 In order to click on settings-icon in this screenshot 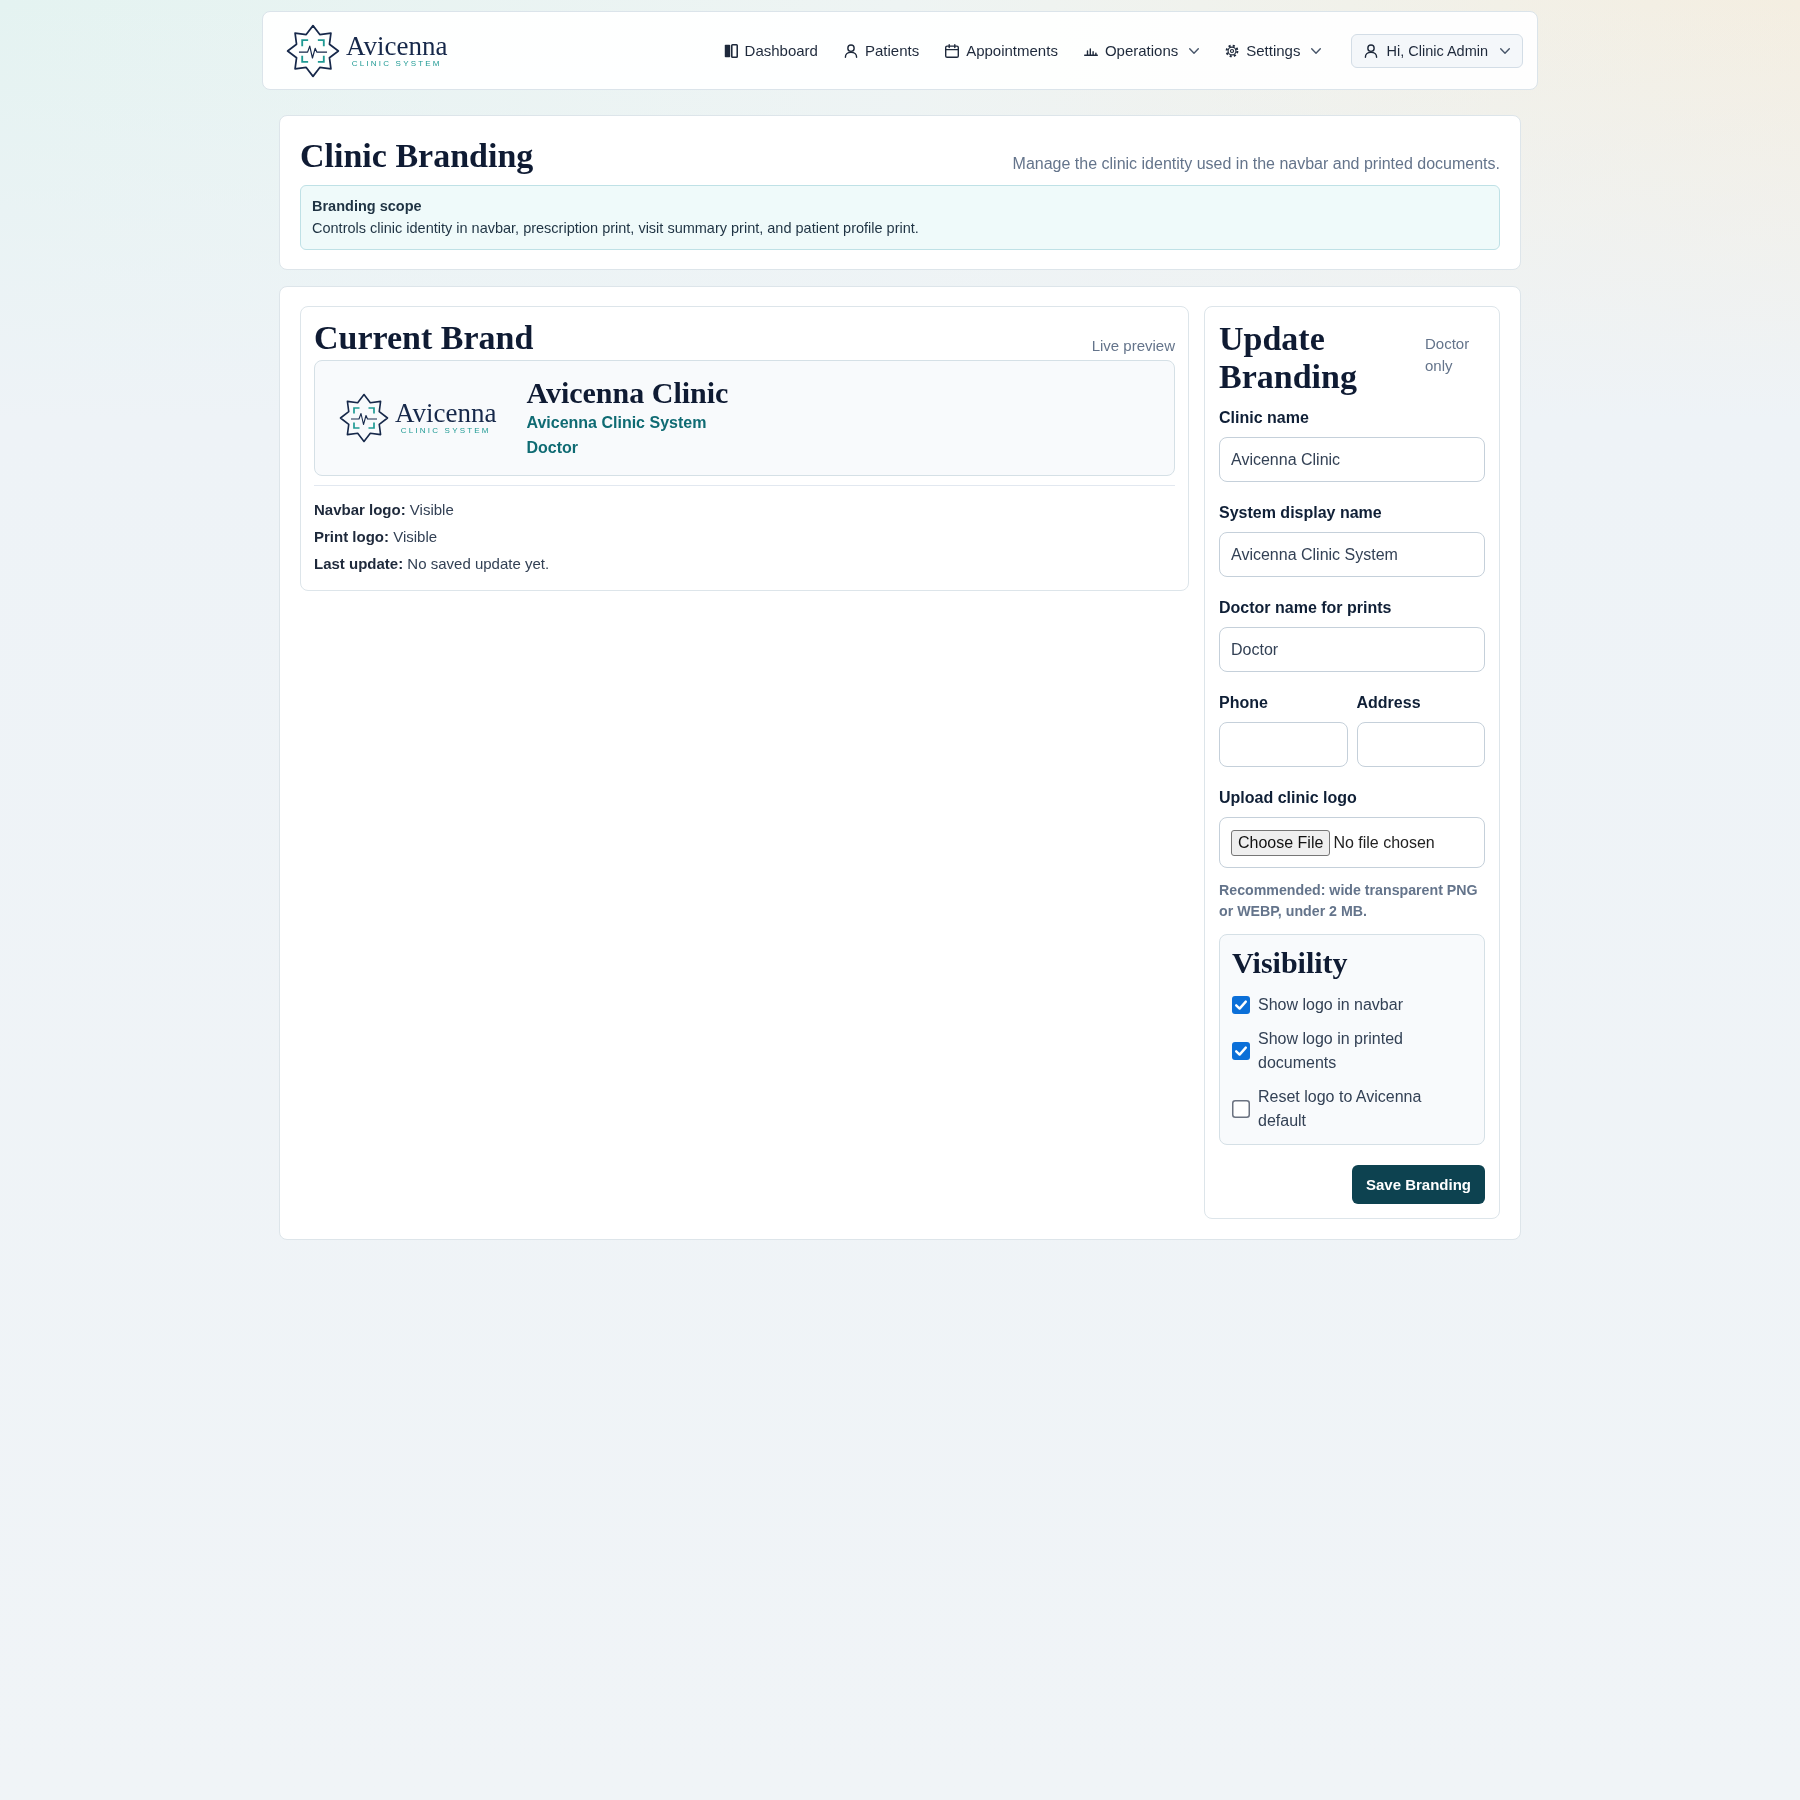, I will do `click(1232, 50)`.